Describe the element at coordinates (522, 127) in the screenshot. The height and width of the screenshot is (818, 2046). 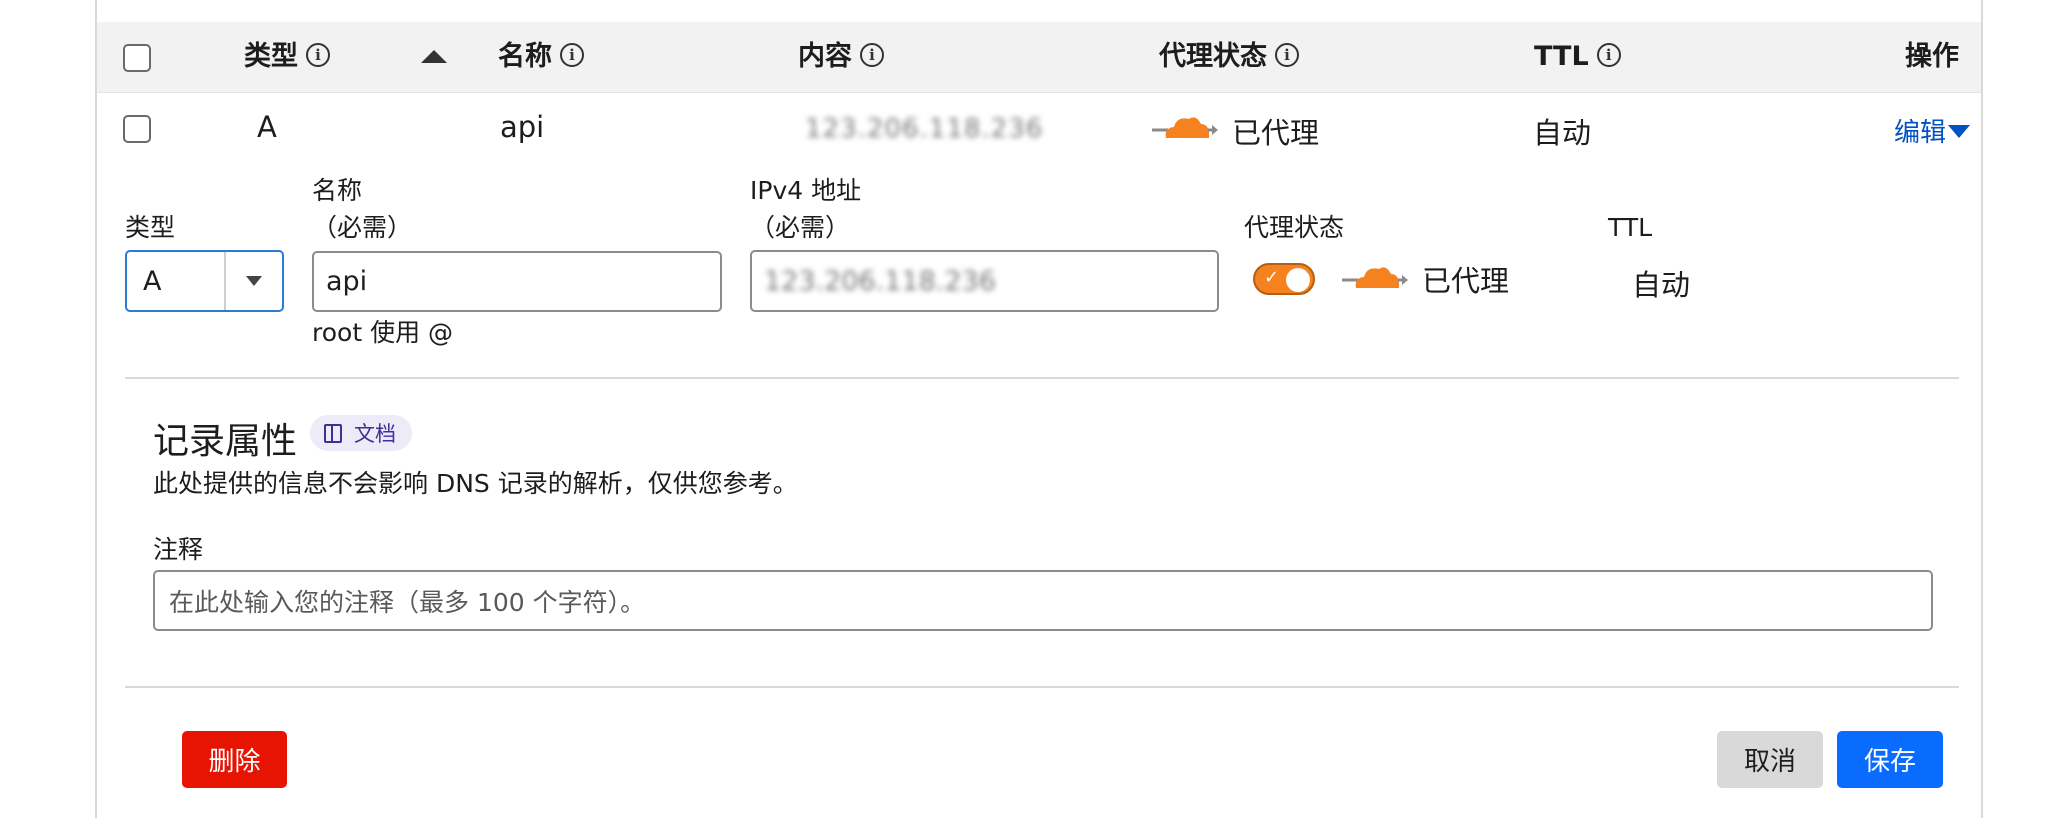
I see `row-name: api` at that location.